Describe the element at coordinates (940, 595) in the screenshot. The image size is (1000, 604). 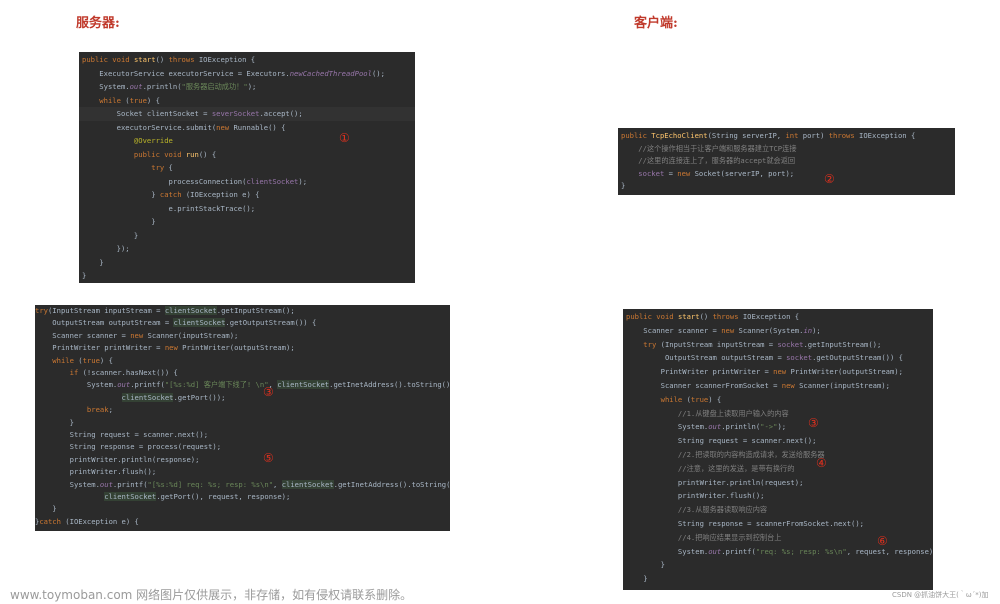
I see `author-credit: CSDN @抓油饼大王(｀ω´*)加` at that location.